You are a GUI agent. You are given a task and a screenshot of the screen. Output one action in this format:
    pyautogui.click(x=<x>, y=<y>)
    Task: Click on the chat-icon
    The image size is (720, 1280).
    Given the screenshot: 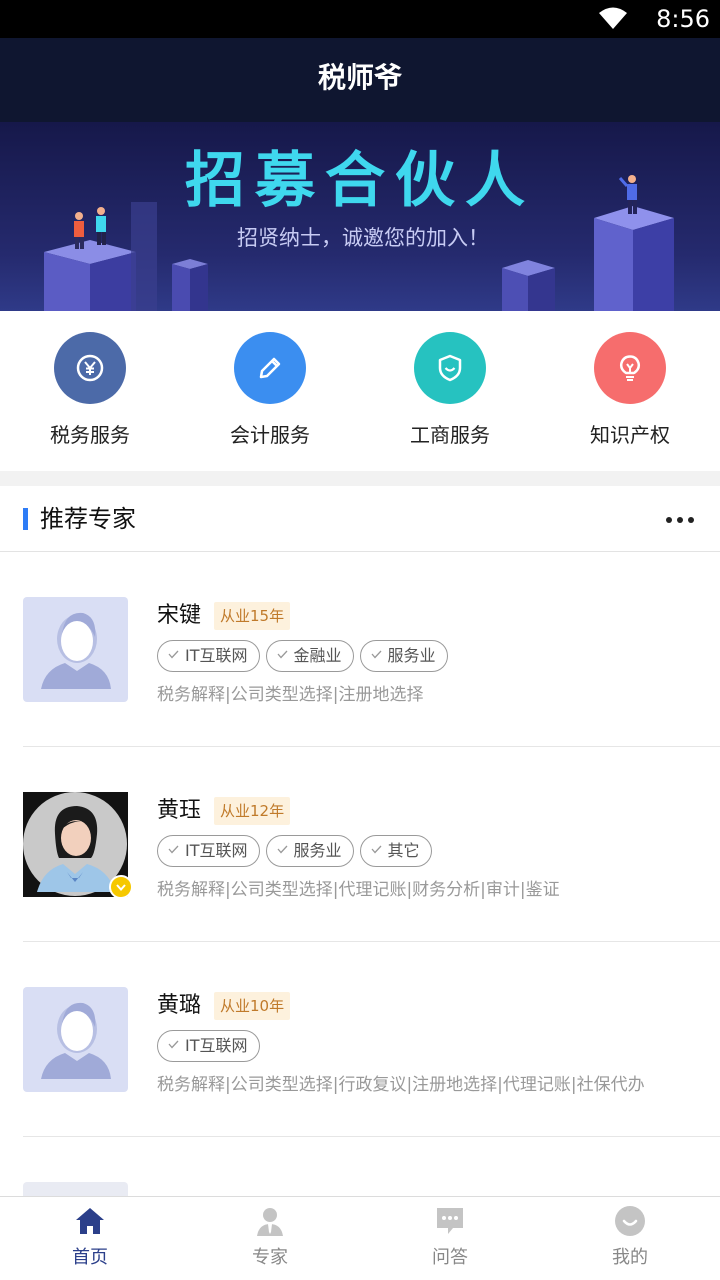 What is the action you would take?
    pyautogui.click(x=450, y=1221)
    